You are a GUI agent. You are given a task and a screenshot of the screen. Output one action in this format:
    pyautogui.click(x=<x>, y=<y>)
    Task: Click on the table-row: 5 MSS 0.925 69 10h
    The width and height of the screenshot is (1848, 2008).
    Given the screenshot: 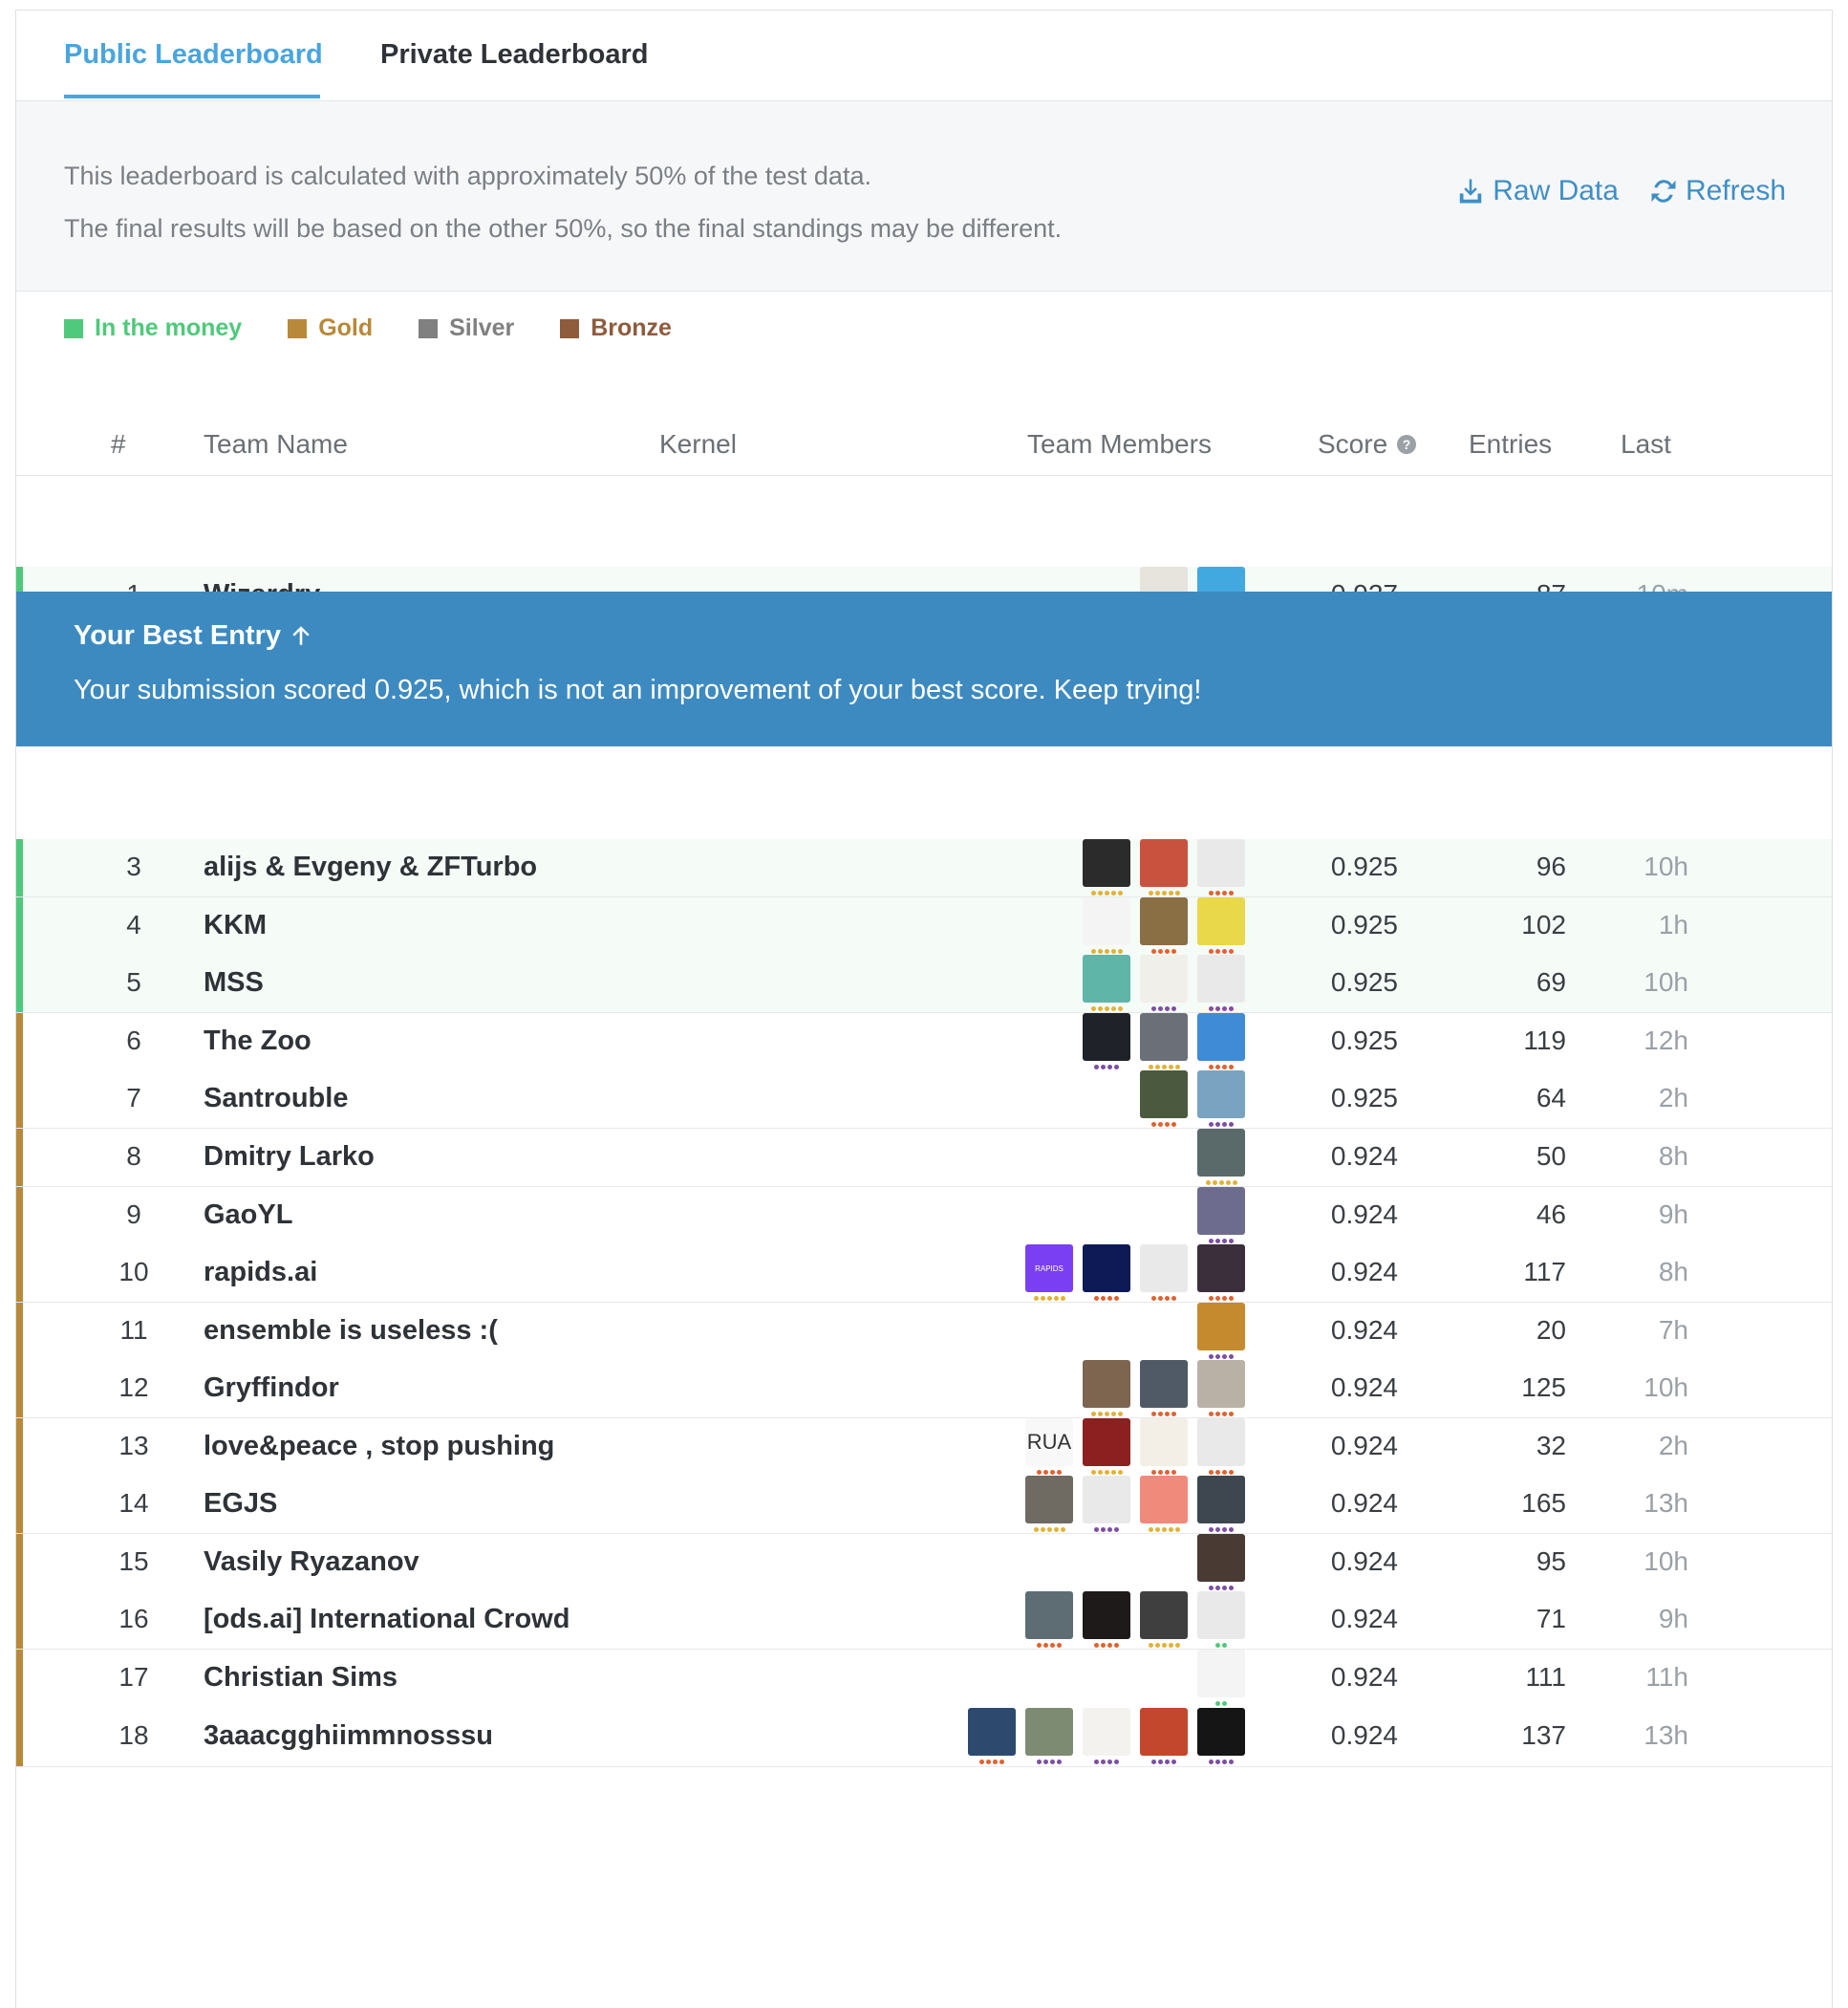 What is the action you would take?
    pyautogui.click(x=924, y=984)
    